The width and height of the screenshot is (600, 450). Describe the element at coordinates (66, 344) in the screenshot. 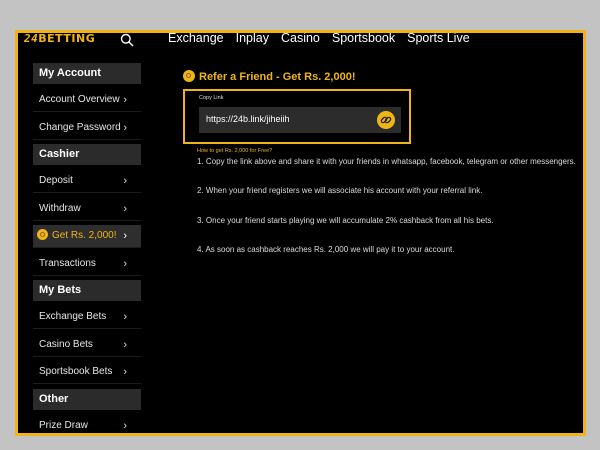

I see `sidebar-item-label: Casino Bets` at that location.